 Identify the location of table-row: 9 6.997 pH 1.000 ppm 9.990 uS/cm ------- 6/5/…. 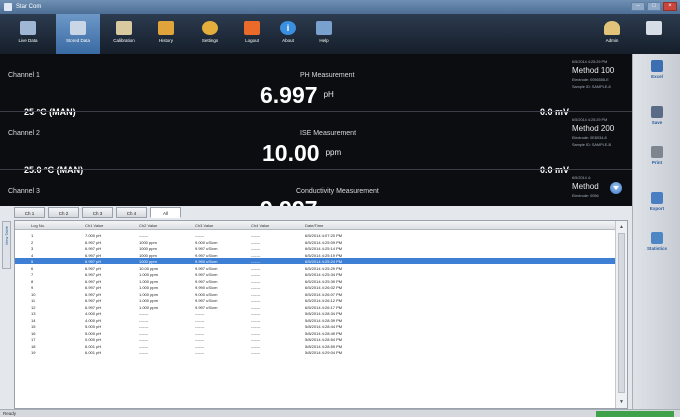
(315, 287).